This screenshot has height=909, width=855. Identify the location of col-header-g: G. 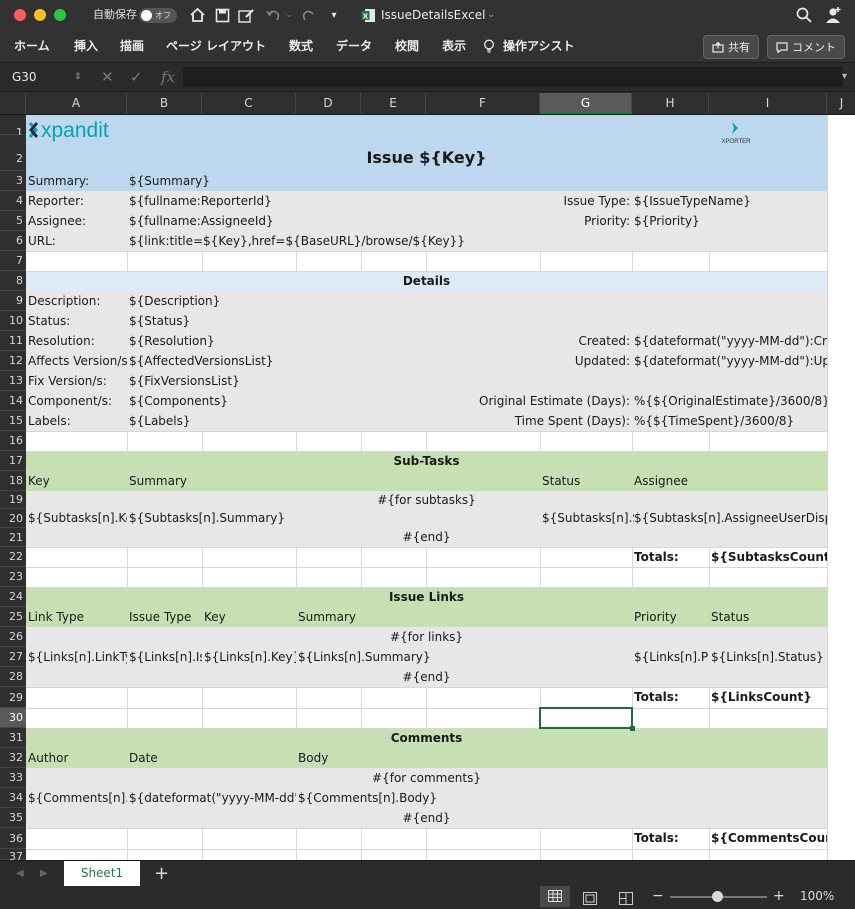
(586, 103).